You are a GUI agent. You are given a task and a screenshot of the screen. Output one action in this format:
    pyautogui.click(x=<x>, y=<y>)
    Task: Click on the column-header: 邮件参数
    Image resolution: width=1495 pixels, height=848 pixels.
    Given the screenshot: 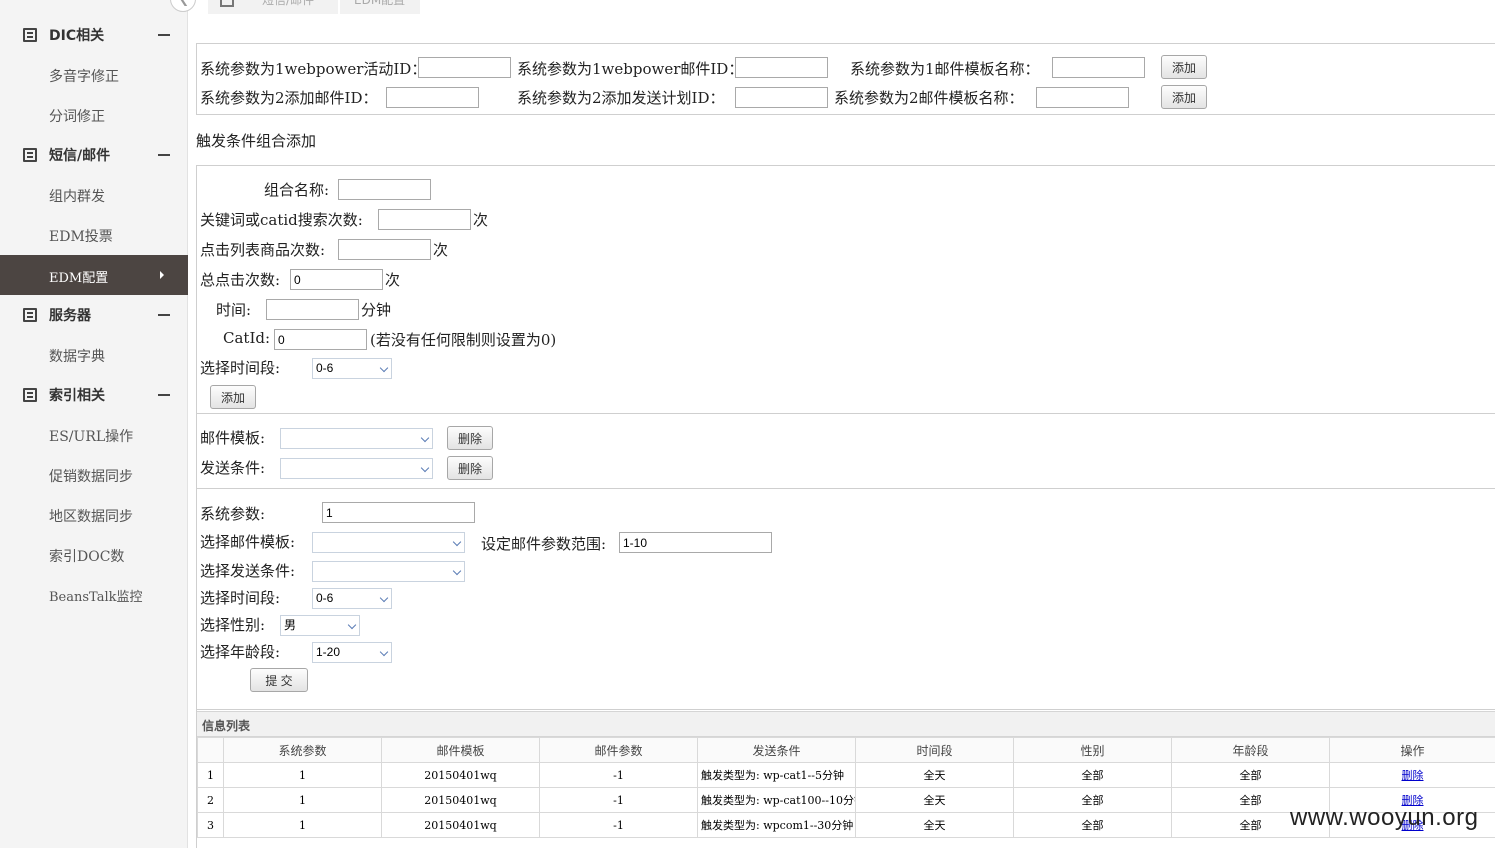 What is the action you would take?
    pyautogui.click(x=618, y=750)
    